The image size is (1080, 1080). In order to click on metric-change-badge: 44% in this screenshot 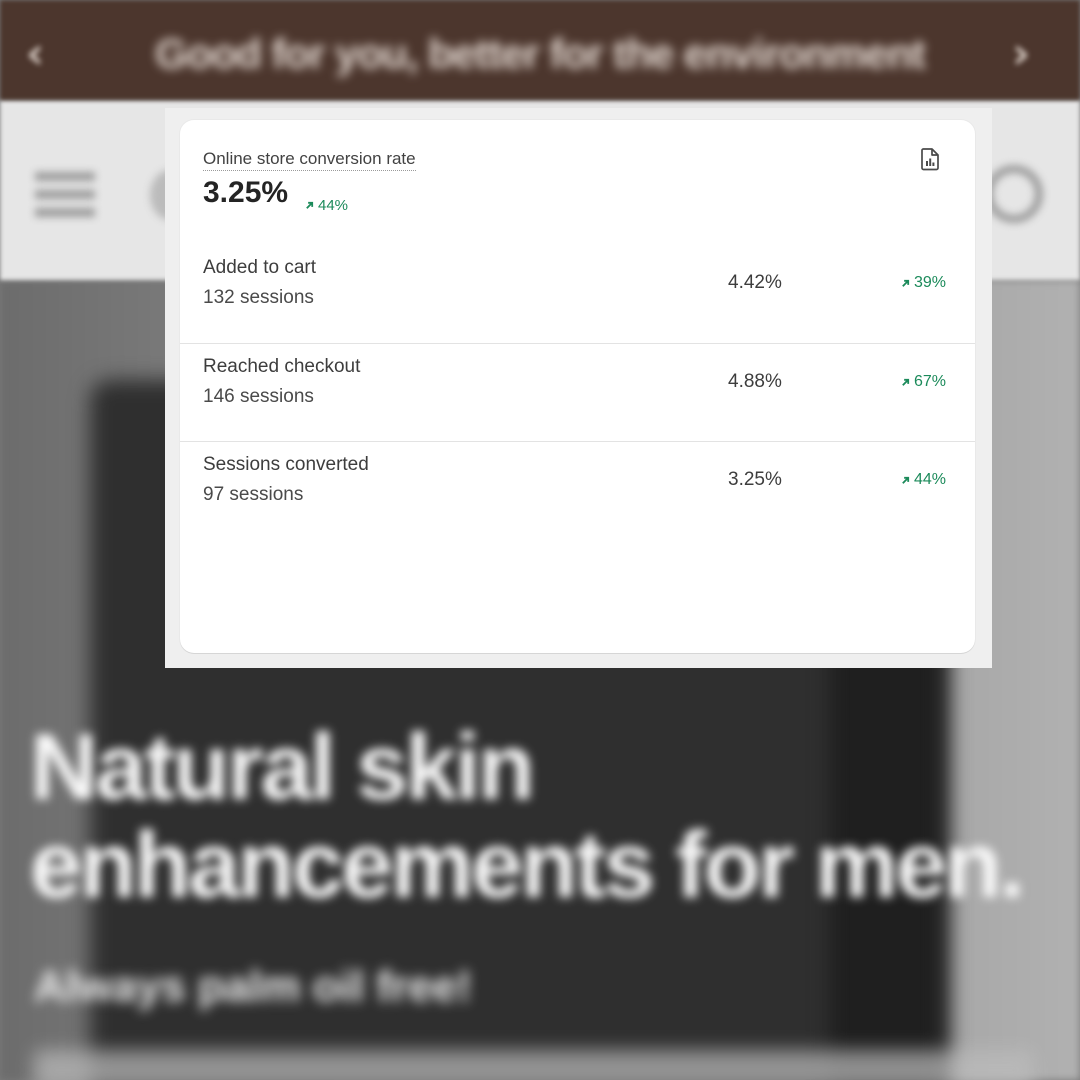, I will do `click(326, 205)`.